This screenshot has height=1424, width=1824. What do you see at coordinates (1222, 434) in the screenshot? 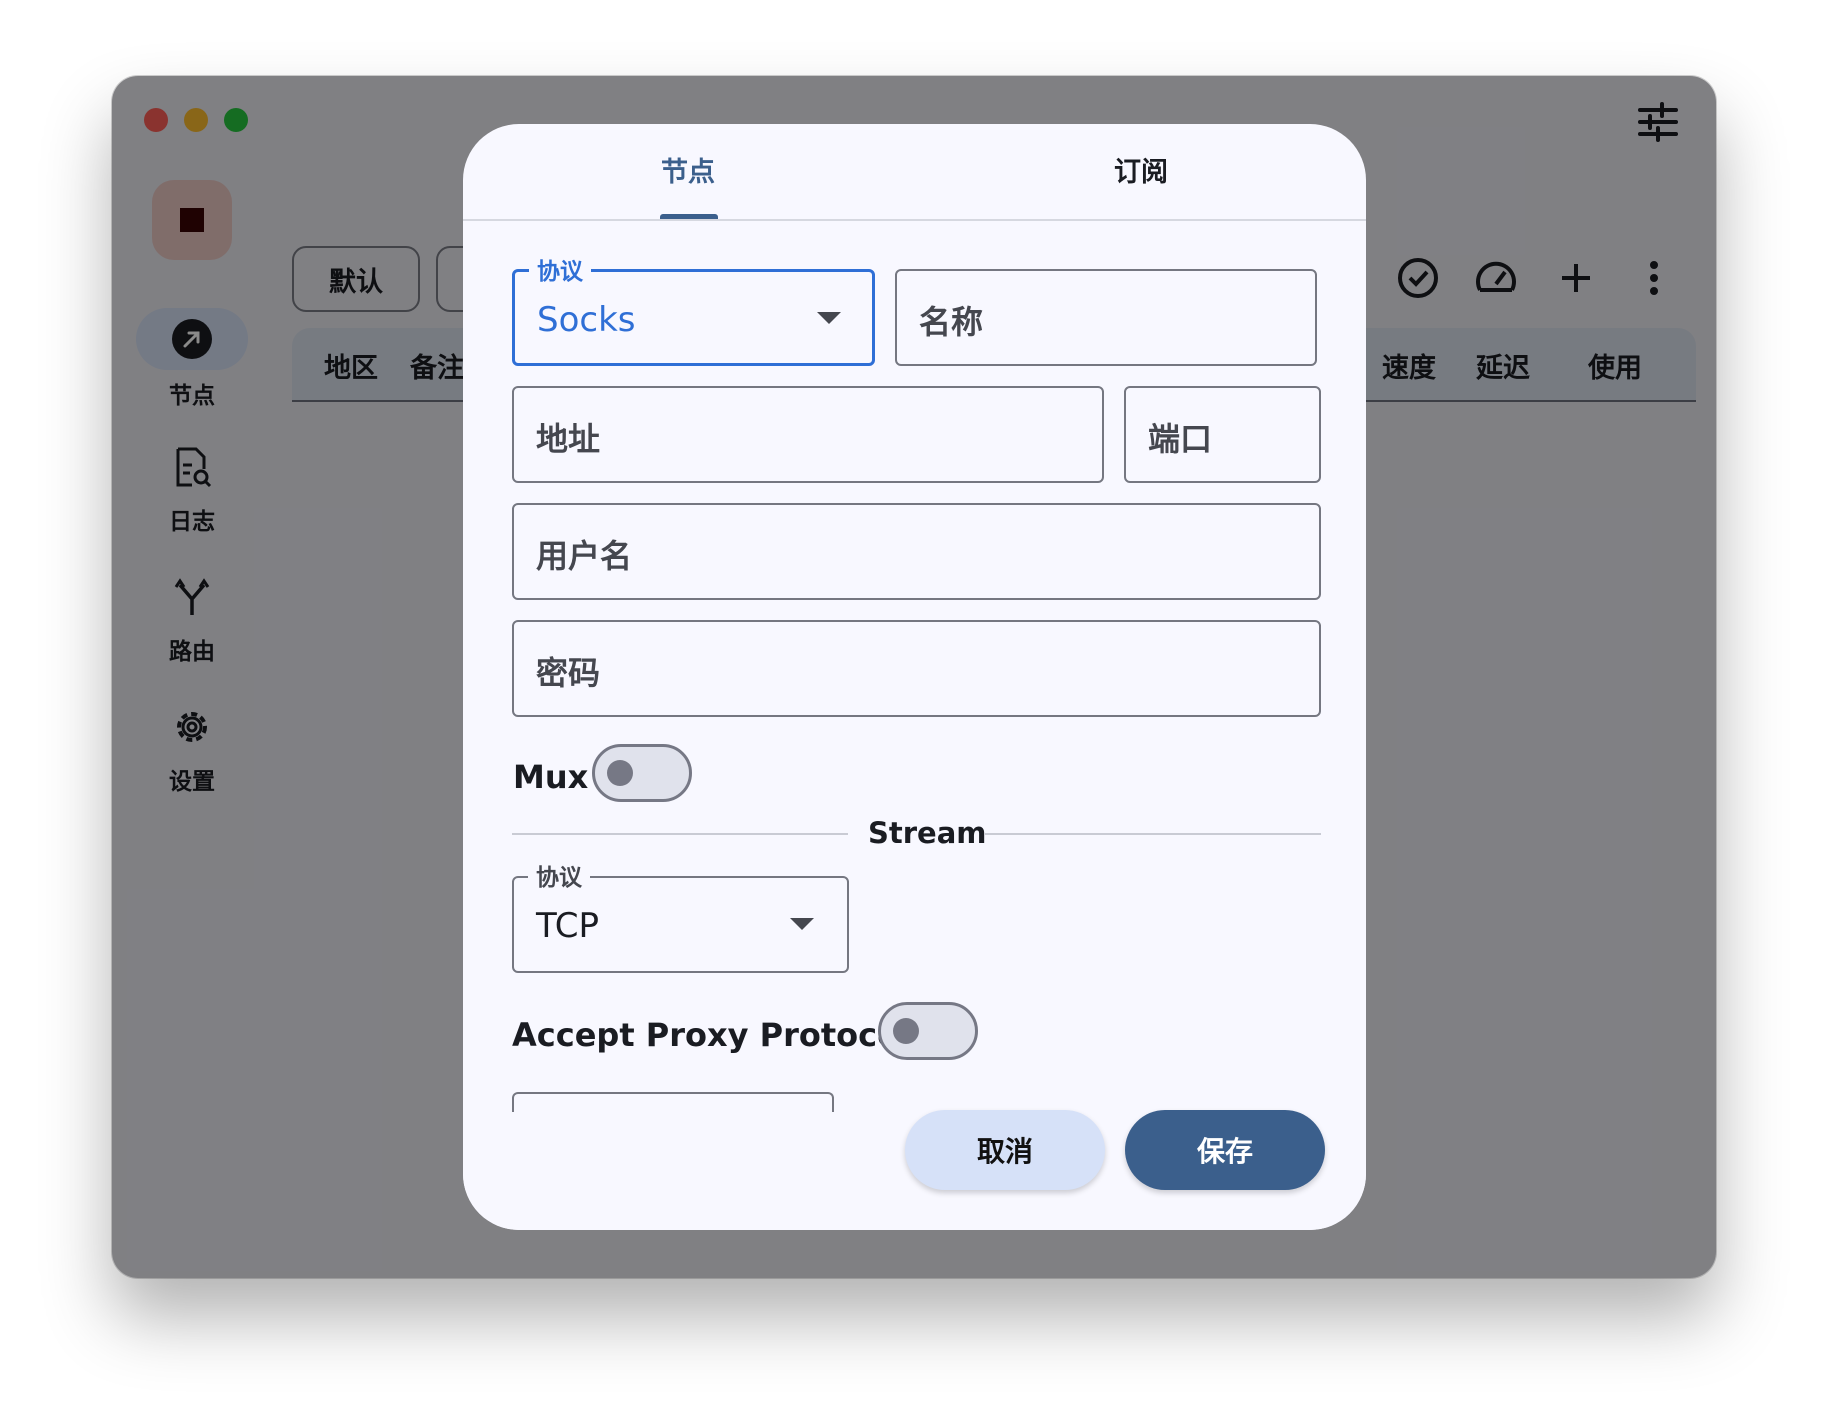
I see `port-field: 端口` at bounding box center [1222, 434].